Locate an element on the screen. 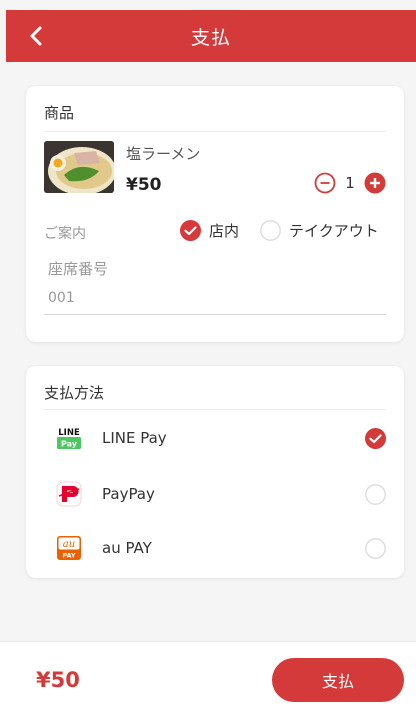 Image resolution: width=416 pixels, height=713 pixels. seat-number-label: 座席番号 is located at coordinates (78, 269).